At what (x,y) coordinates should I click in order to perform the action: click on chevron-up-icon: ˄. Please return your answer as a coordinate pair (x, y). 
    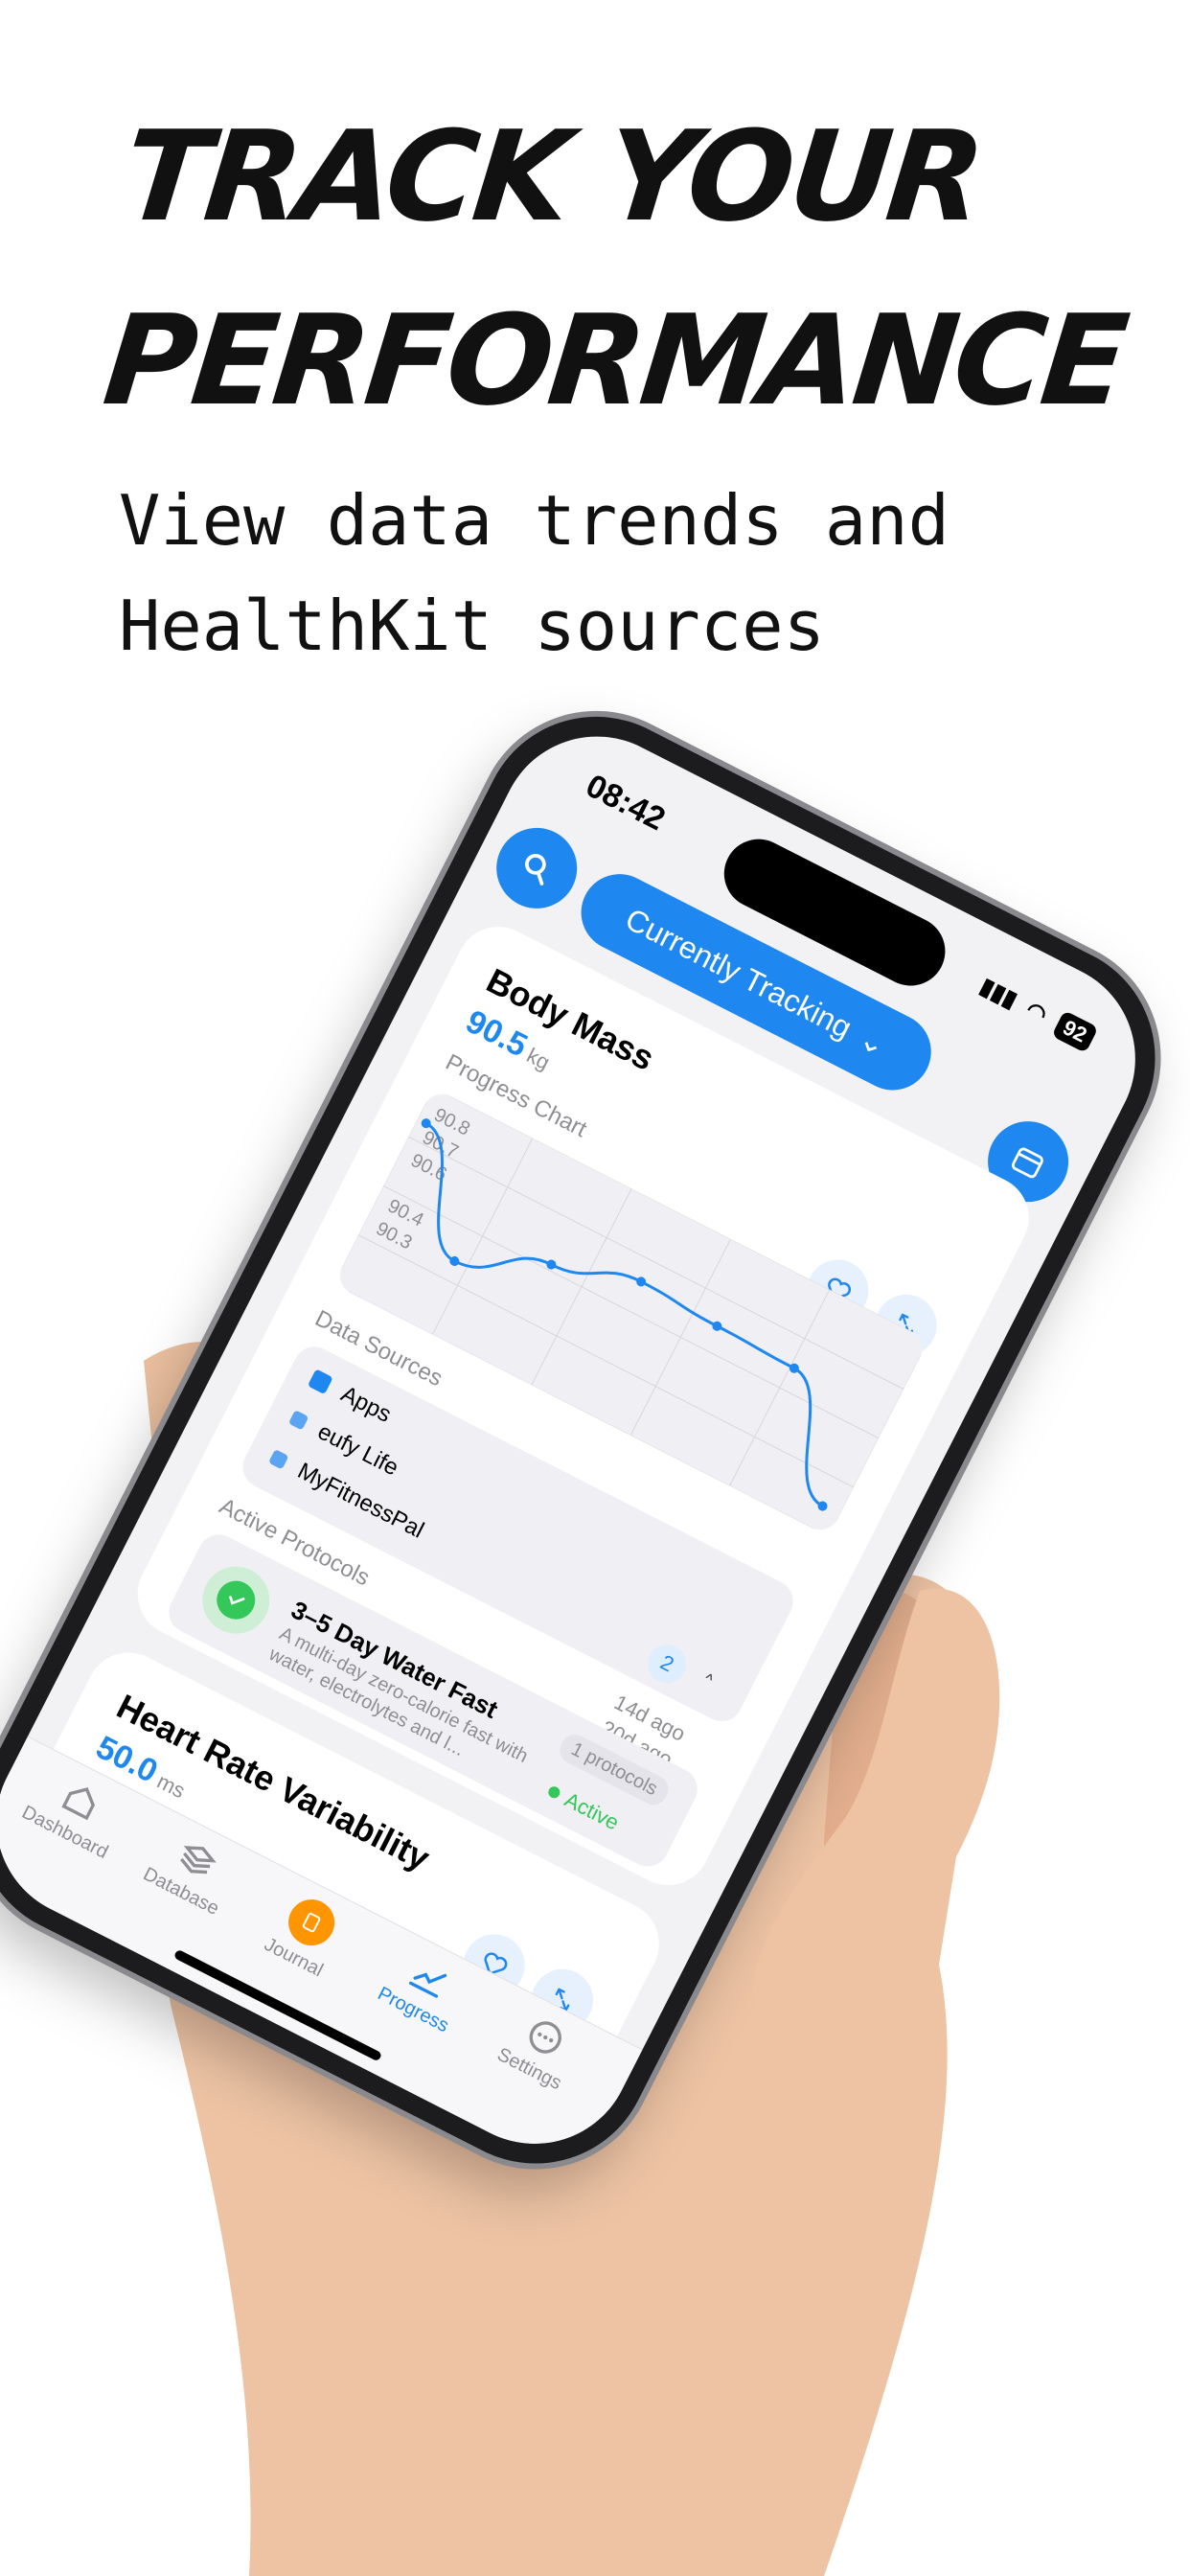
    Looking at the image, I should click on (706, 1683).